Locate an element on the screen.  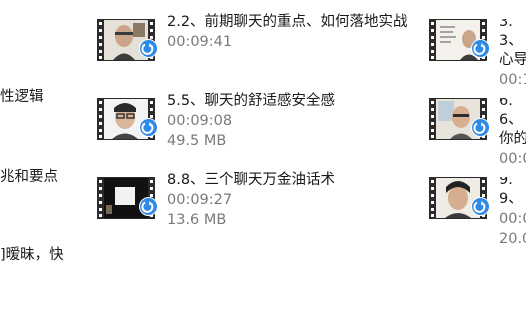
left-file-name-fragment: ]暧昧，快 is located at coordinates (32, 255).